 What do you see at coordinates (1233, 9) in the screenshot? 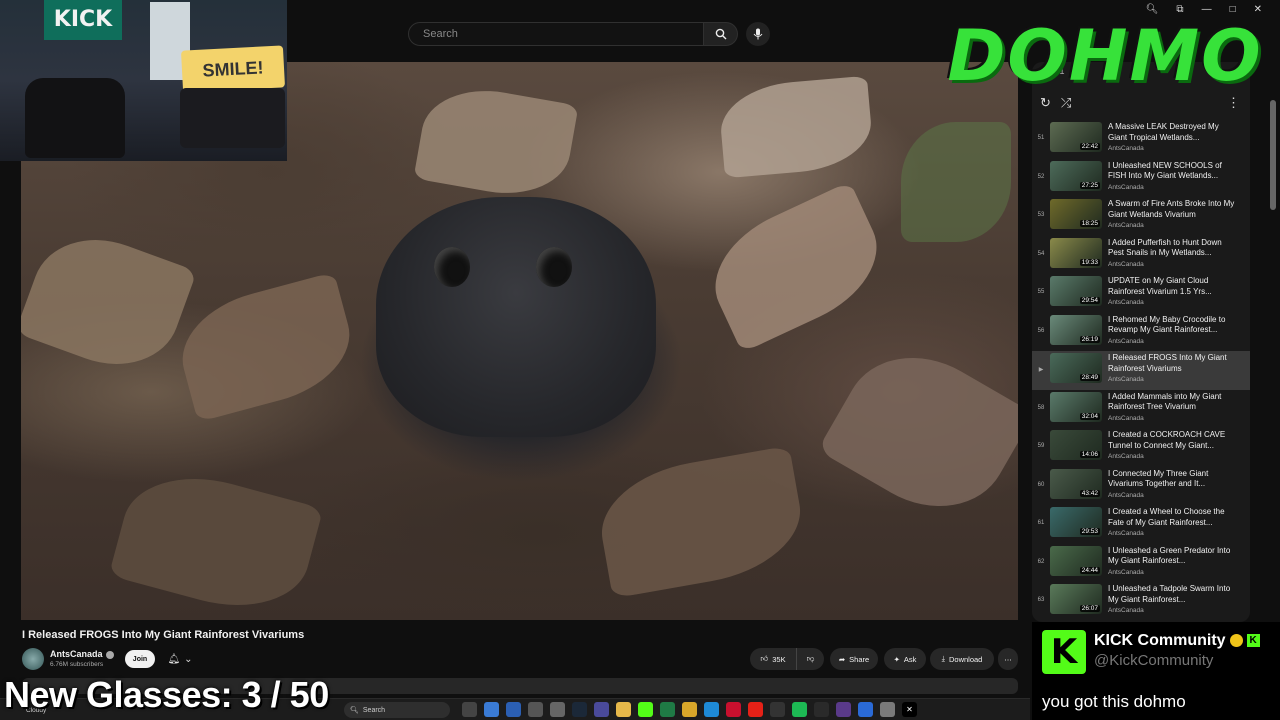
I see `maximize-icon: □` at bounding box center [1233, 9].